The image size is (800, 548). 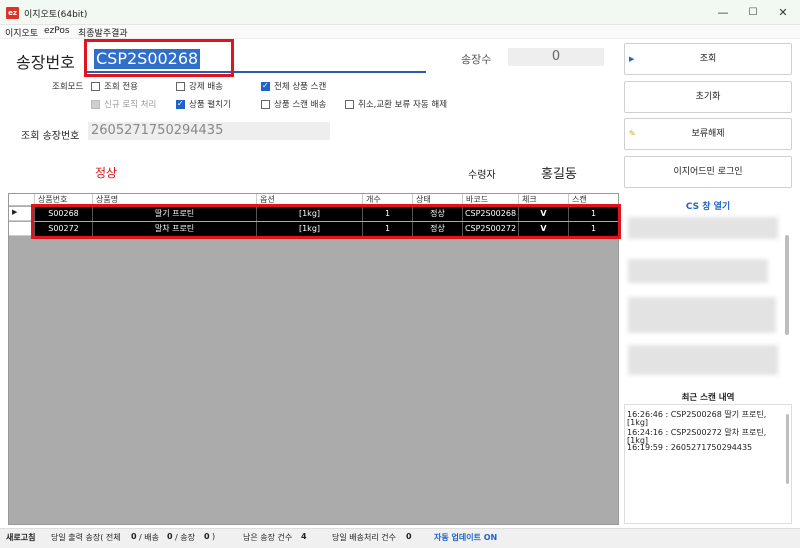 I want to click on release-hold-button: ✎ 보류해제, so click(x=708, y=134).